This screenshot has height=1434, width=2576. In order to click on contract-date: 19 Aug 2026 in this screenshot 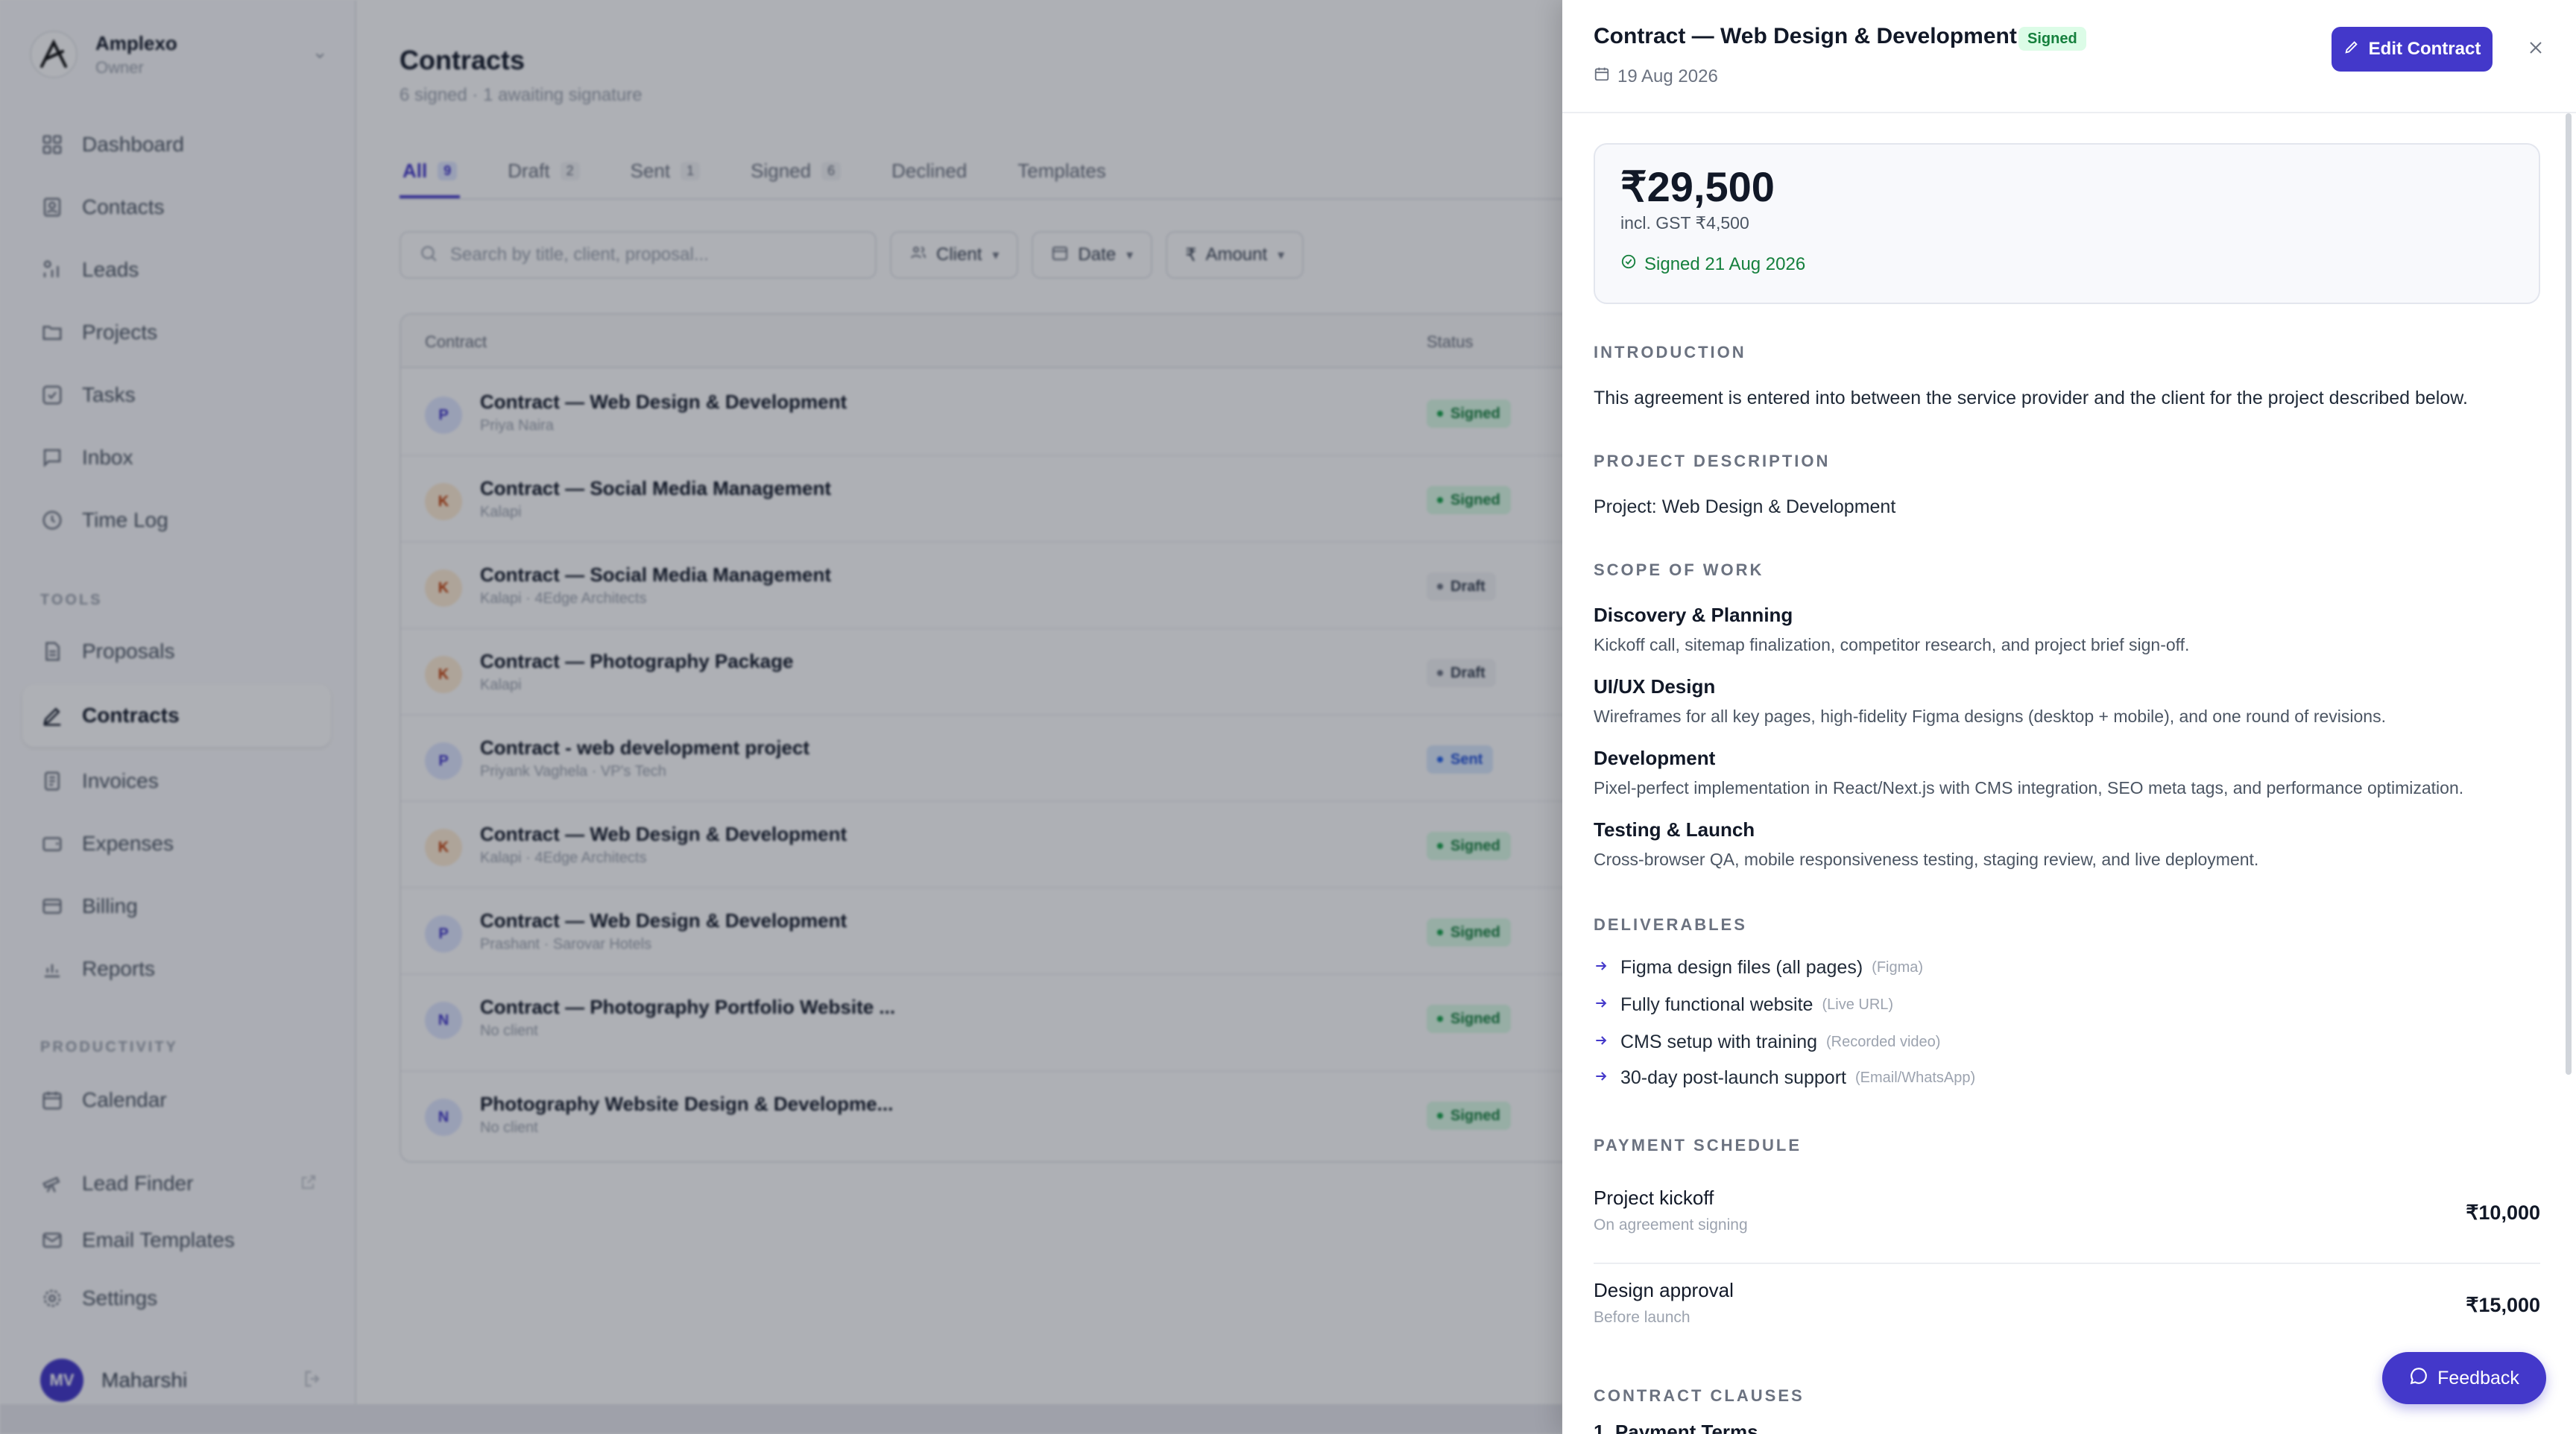, I will do `click(1656, 77)`.